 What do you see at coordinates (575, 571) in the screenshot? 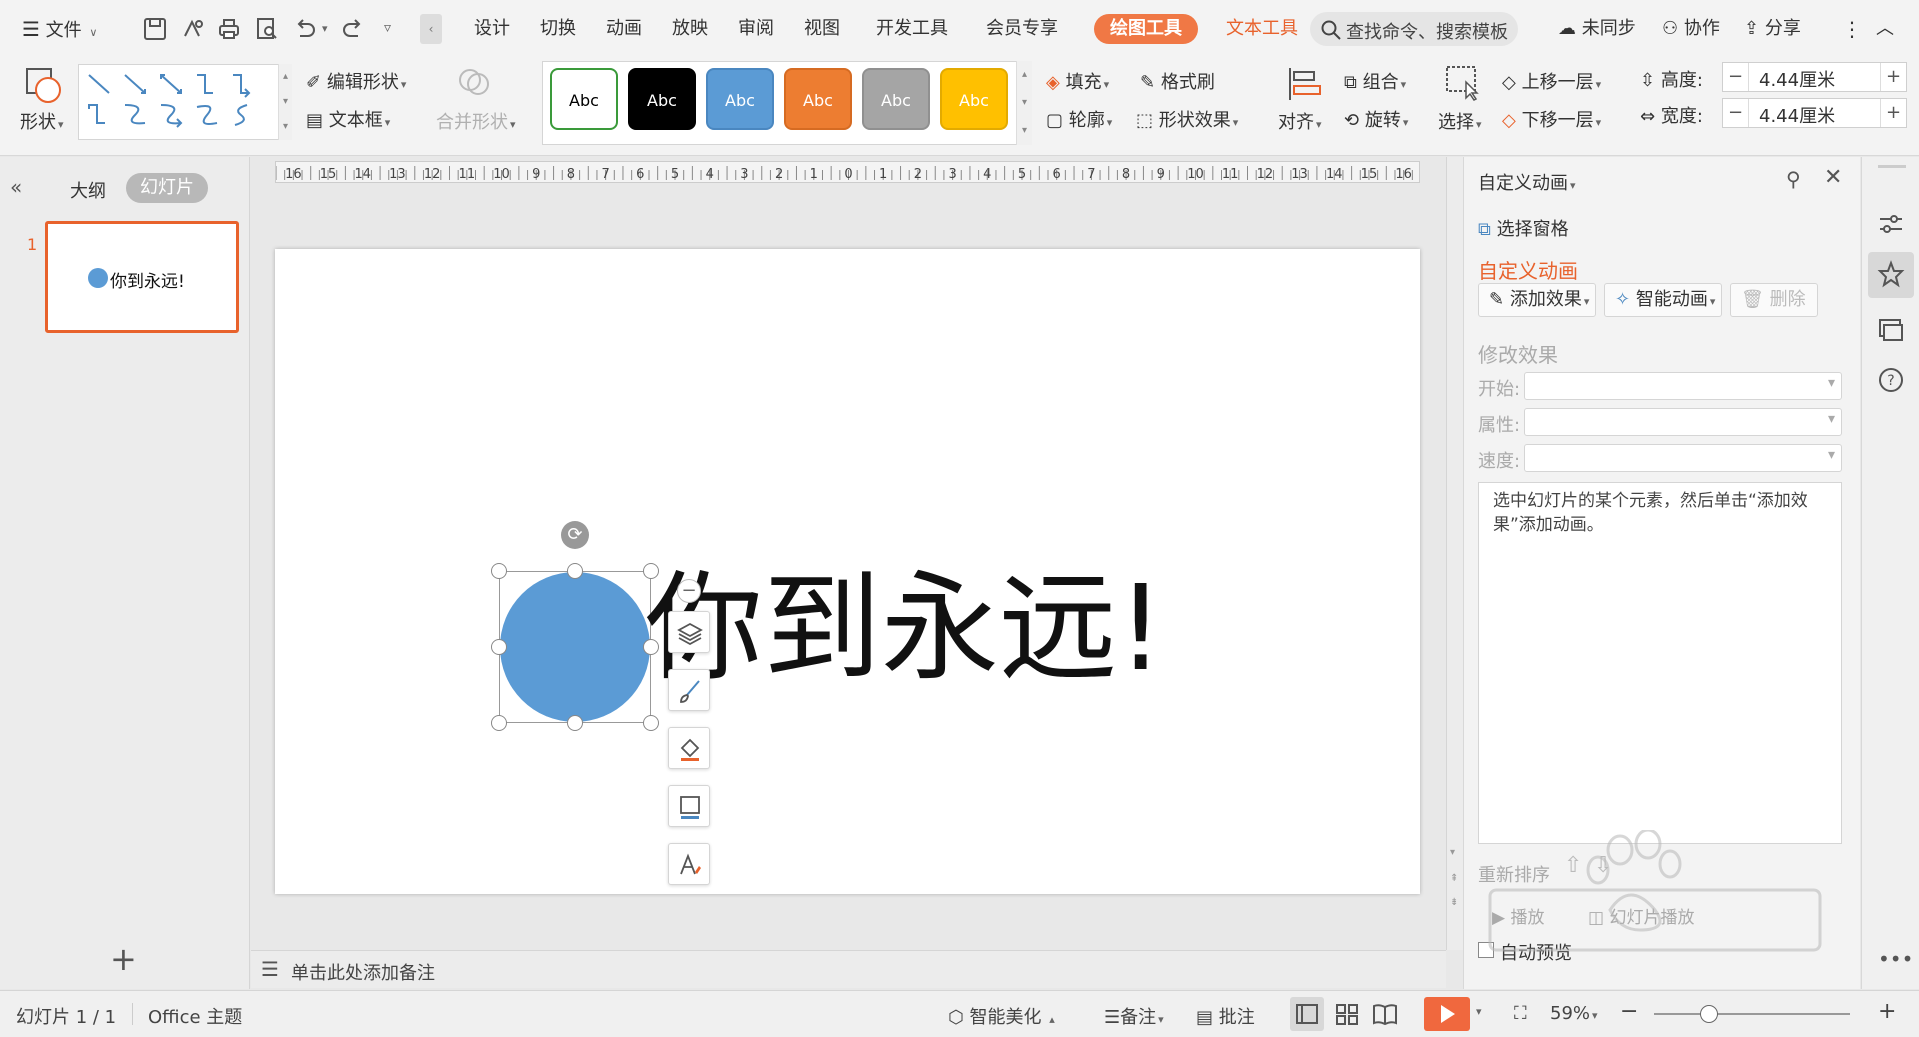
I see `resize-handle-top` at bounding box center [575, 571].